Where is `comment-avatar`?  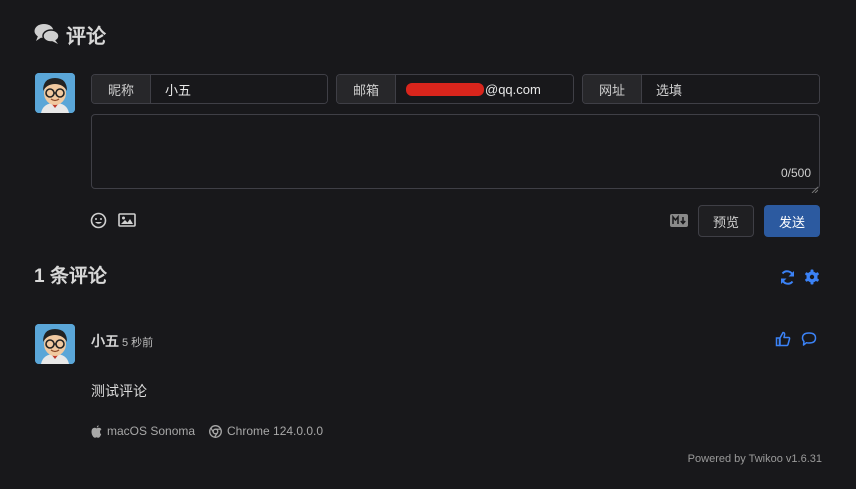 comment-avatar is located at coordinates (55, 344).